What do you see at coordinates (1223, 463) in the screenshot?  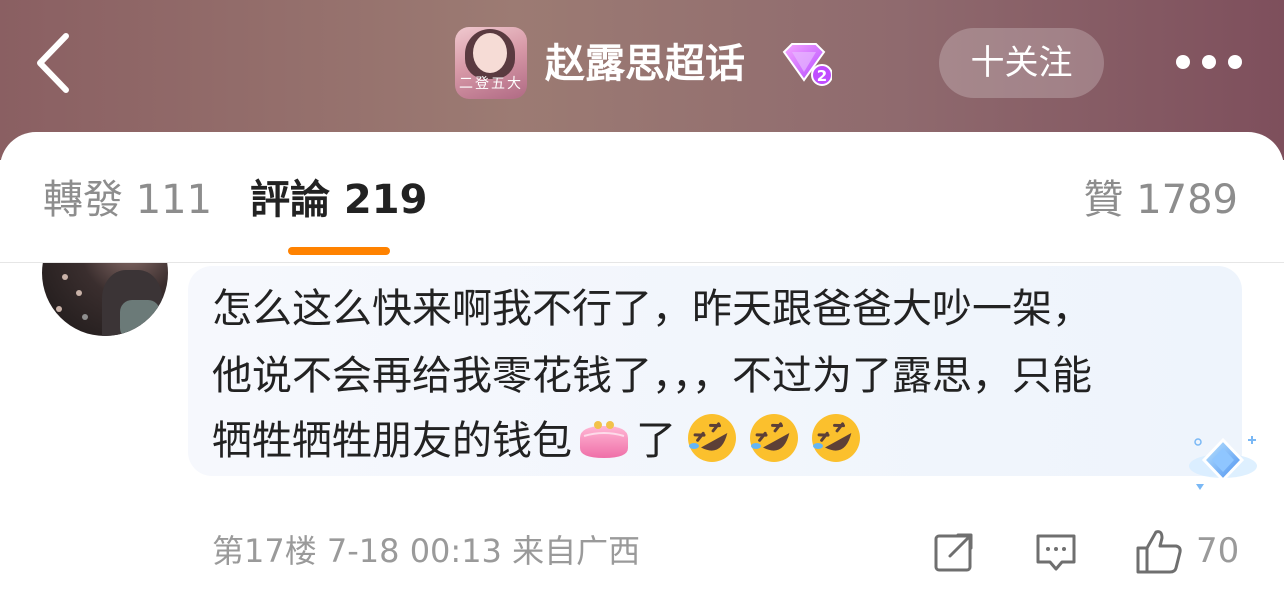 I see `diamond-fan-badge-icon` at bounding box center [1223, 463].